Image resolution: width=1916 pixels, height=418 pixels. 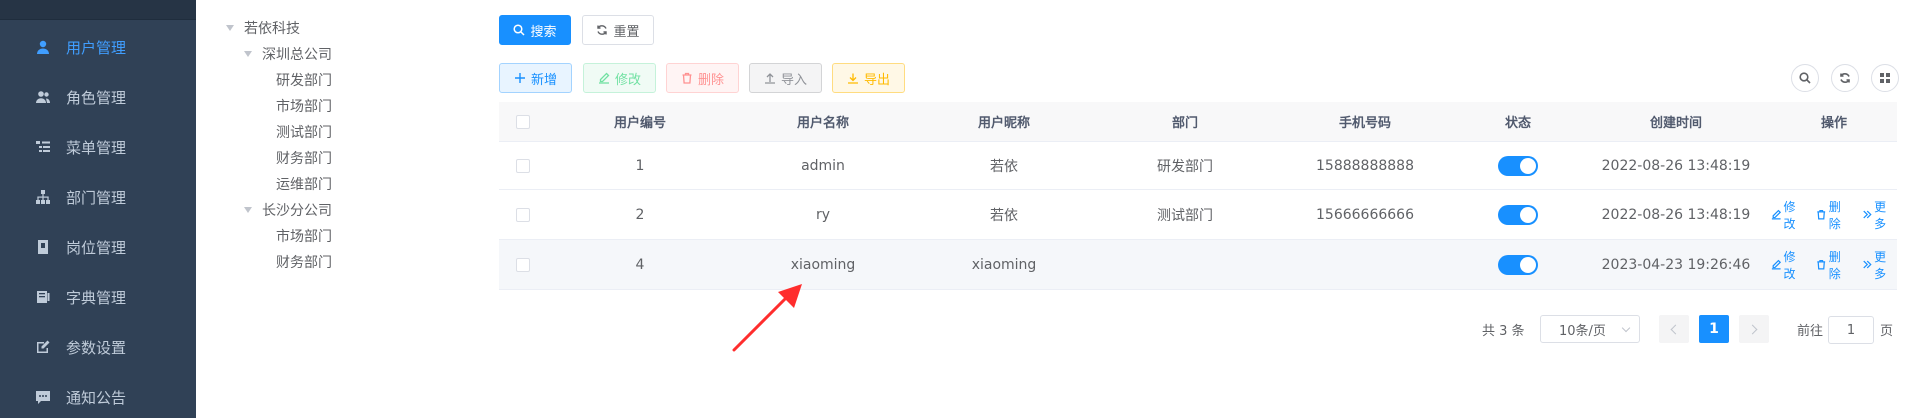 What do you see at coordinates (1590, 329) in the screenshot?
I see `page-size-select: 10条/页` at bounding box center [1590, 329].